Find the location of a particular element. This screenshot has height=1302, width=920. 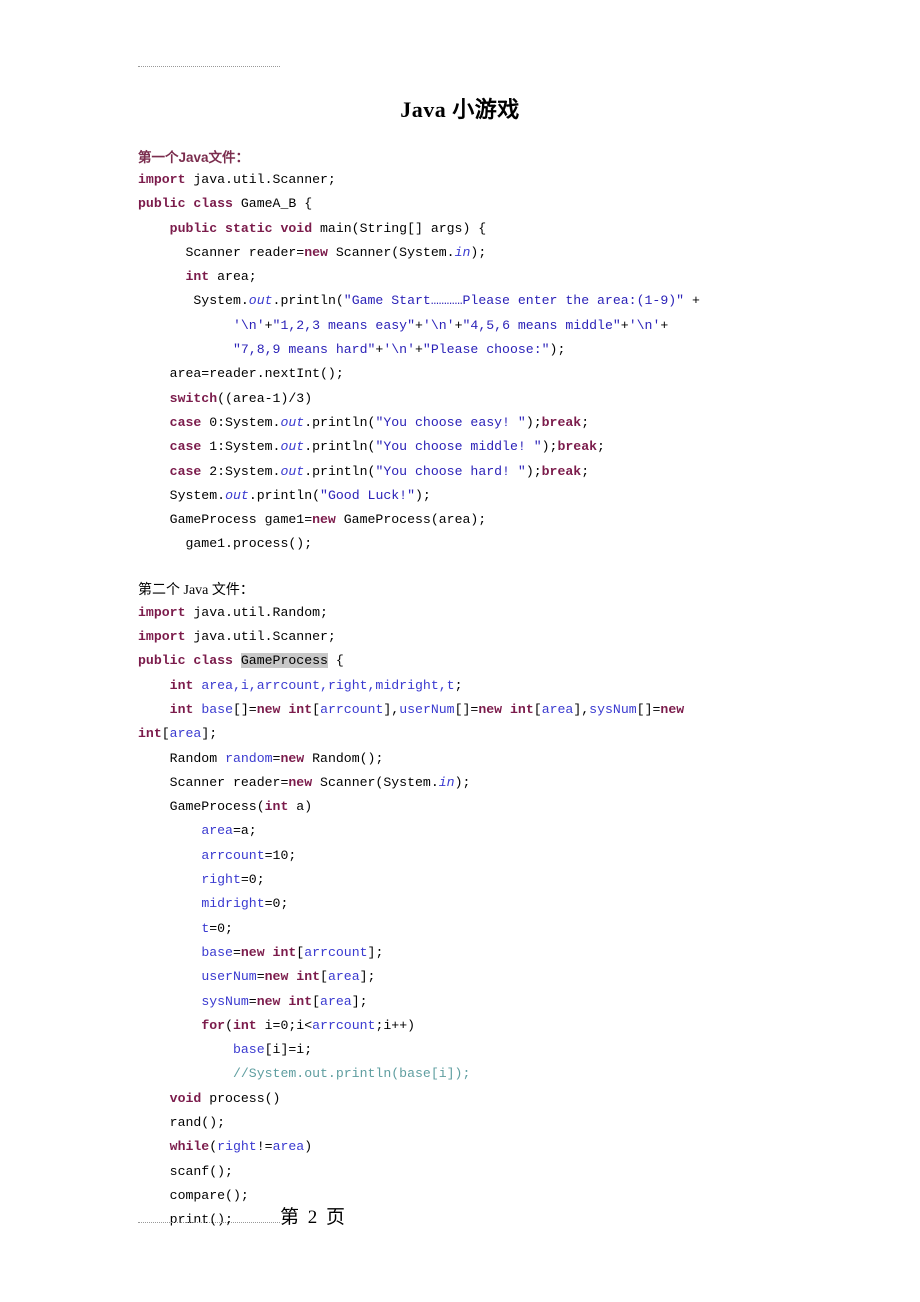

code-line: int[area]; is located at coordinates (178, 734).